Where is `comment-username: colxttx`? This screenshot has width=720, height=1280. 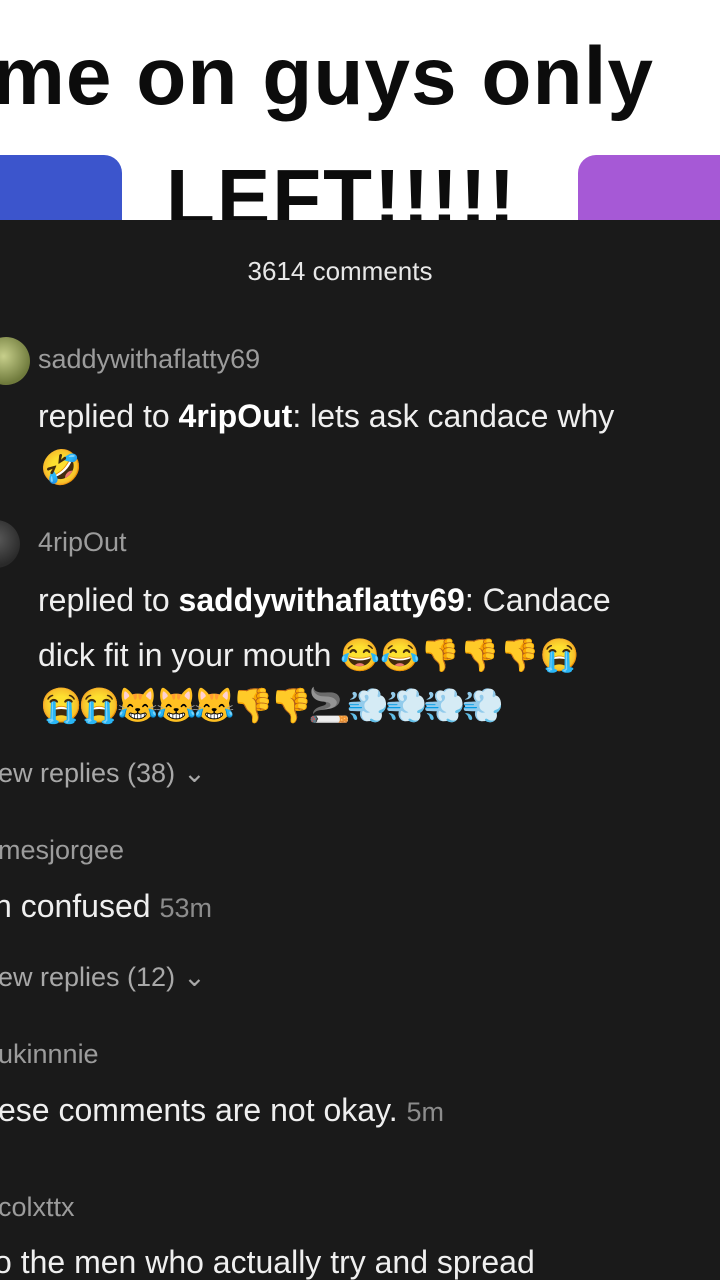
comment-username: colxttx is located at coordinates (37, 1207).